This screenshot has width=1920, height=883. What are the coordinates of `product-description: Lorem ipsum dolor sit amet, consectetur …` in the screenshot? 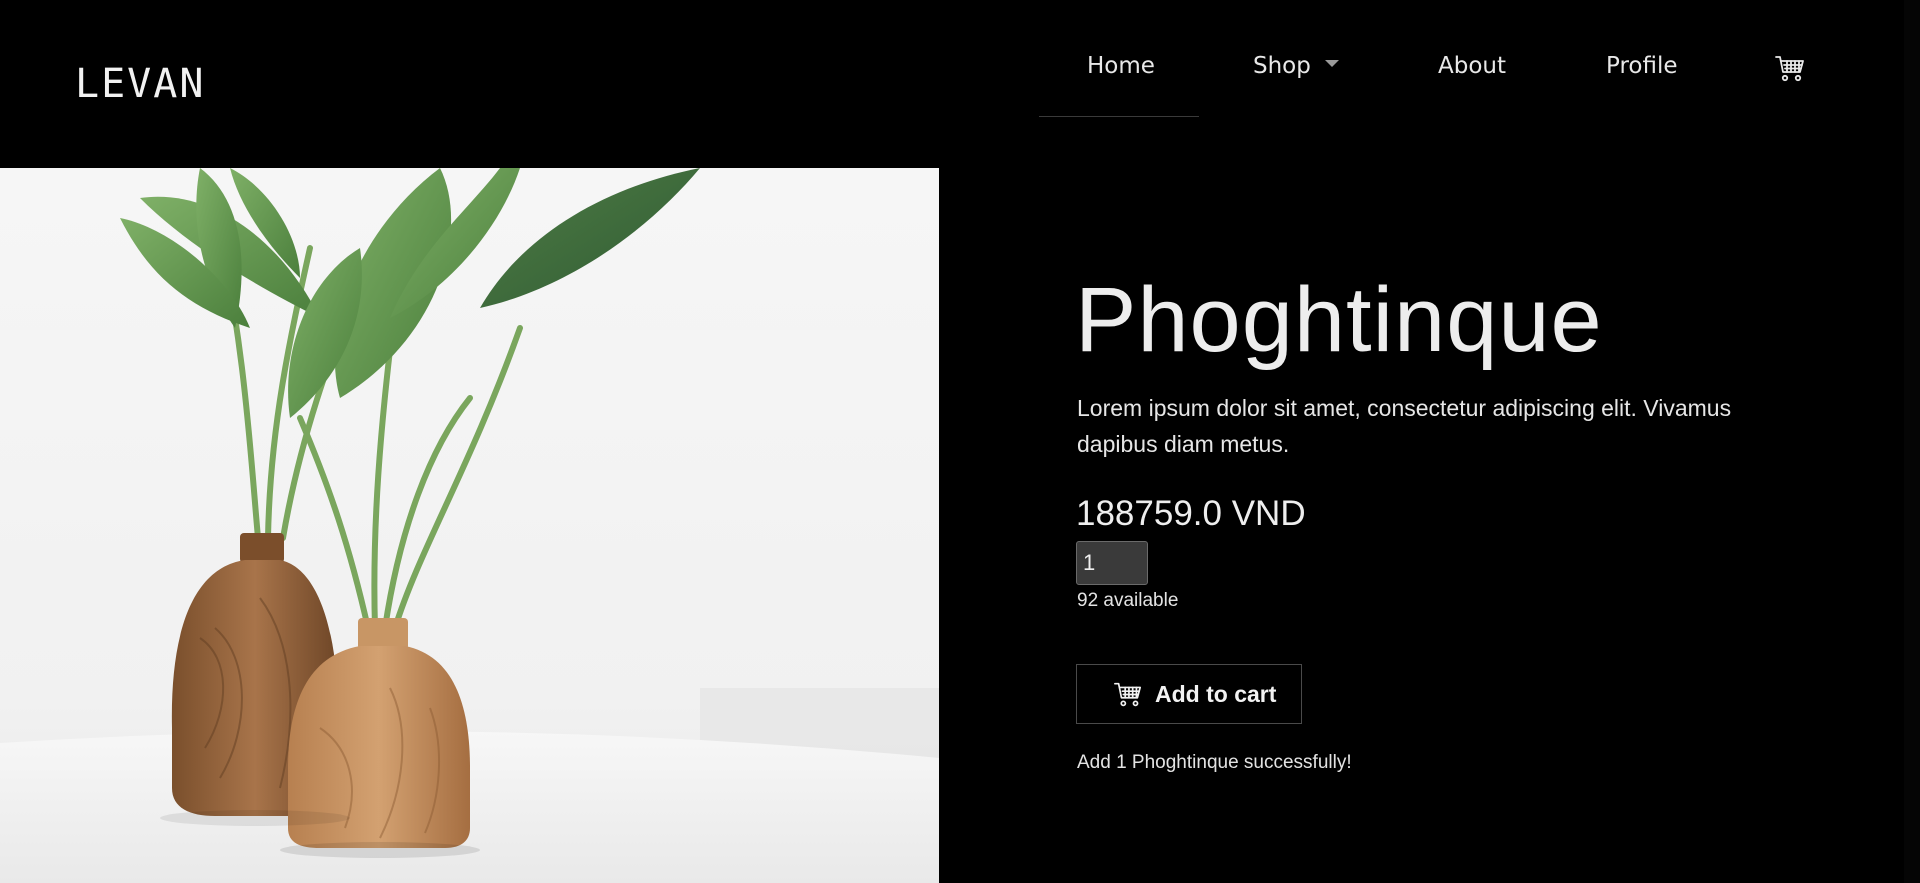 It's located at (1404, 426).